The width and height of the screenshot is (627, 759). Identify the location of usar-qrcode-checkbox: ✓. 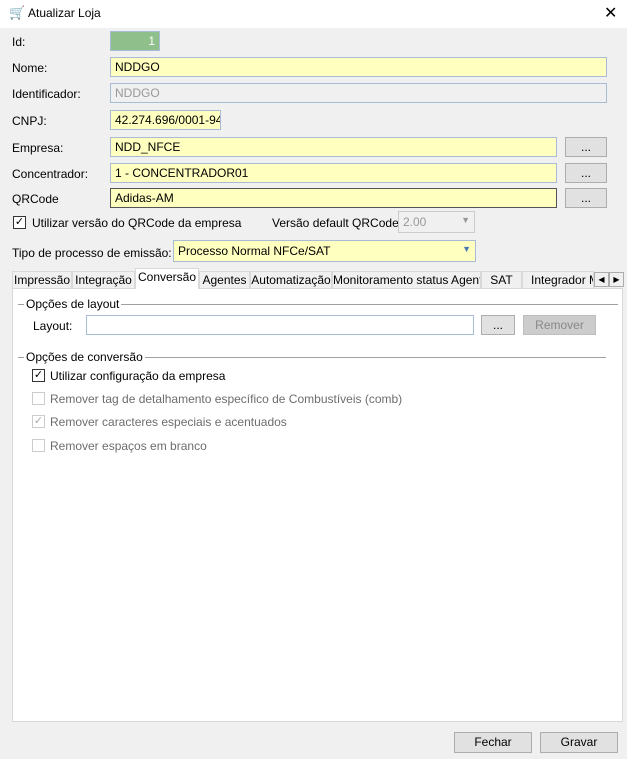
(19, 222).